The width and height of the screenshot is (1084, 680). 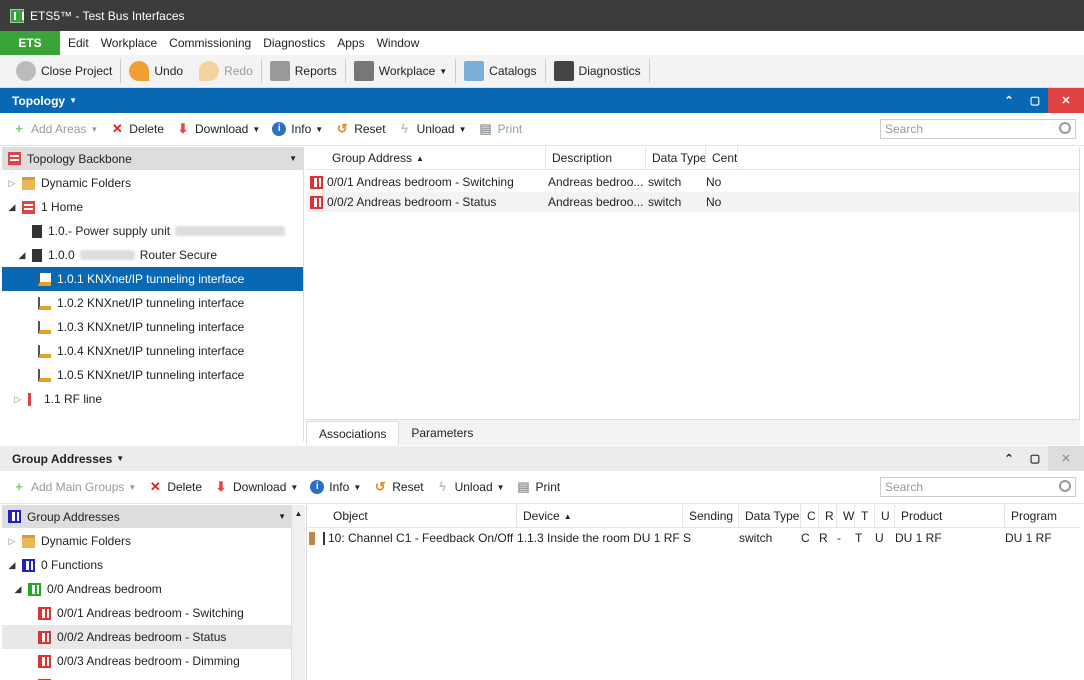 What do you see at coordinates (500, 71) in the screenshot?
I see `catalogs-button: Catalogs` at bounding box center [500, 71].